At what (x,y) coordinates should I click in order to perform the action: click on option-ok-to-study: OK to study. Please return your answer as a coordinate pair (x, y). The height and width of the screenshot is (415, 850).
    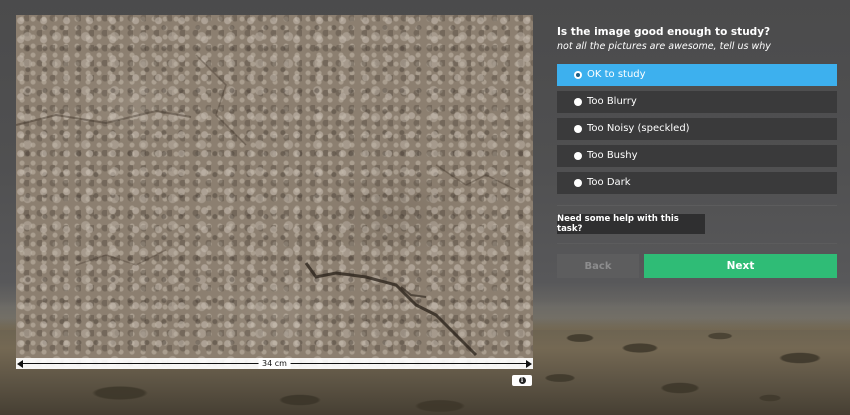
    Looking at the image, I should click on (697, 75).